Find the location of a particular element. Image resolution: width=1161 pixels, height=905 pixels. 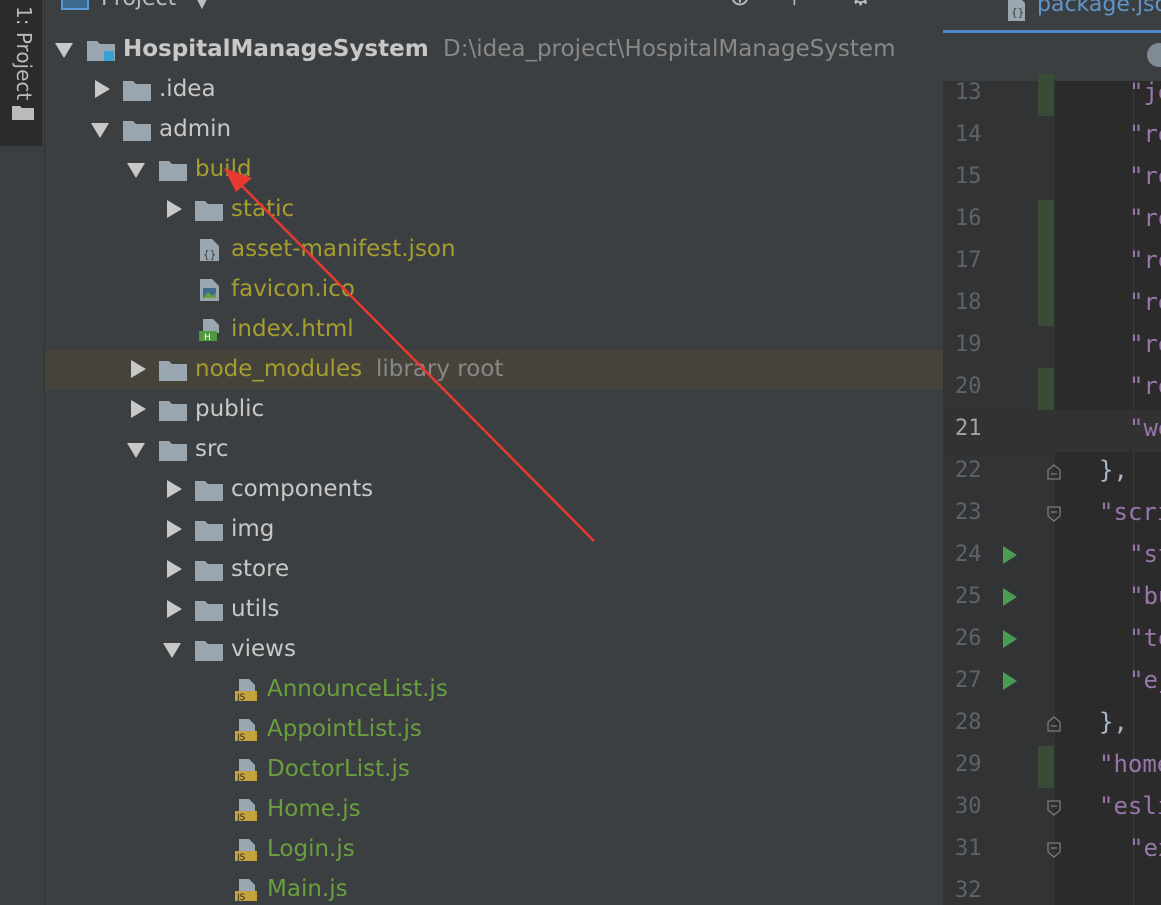

code-line: 15 "re is located at coordinates (1052, 179).